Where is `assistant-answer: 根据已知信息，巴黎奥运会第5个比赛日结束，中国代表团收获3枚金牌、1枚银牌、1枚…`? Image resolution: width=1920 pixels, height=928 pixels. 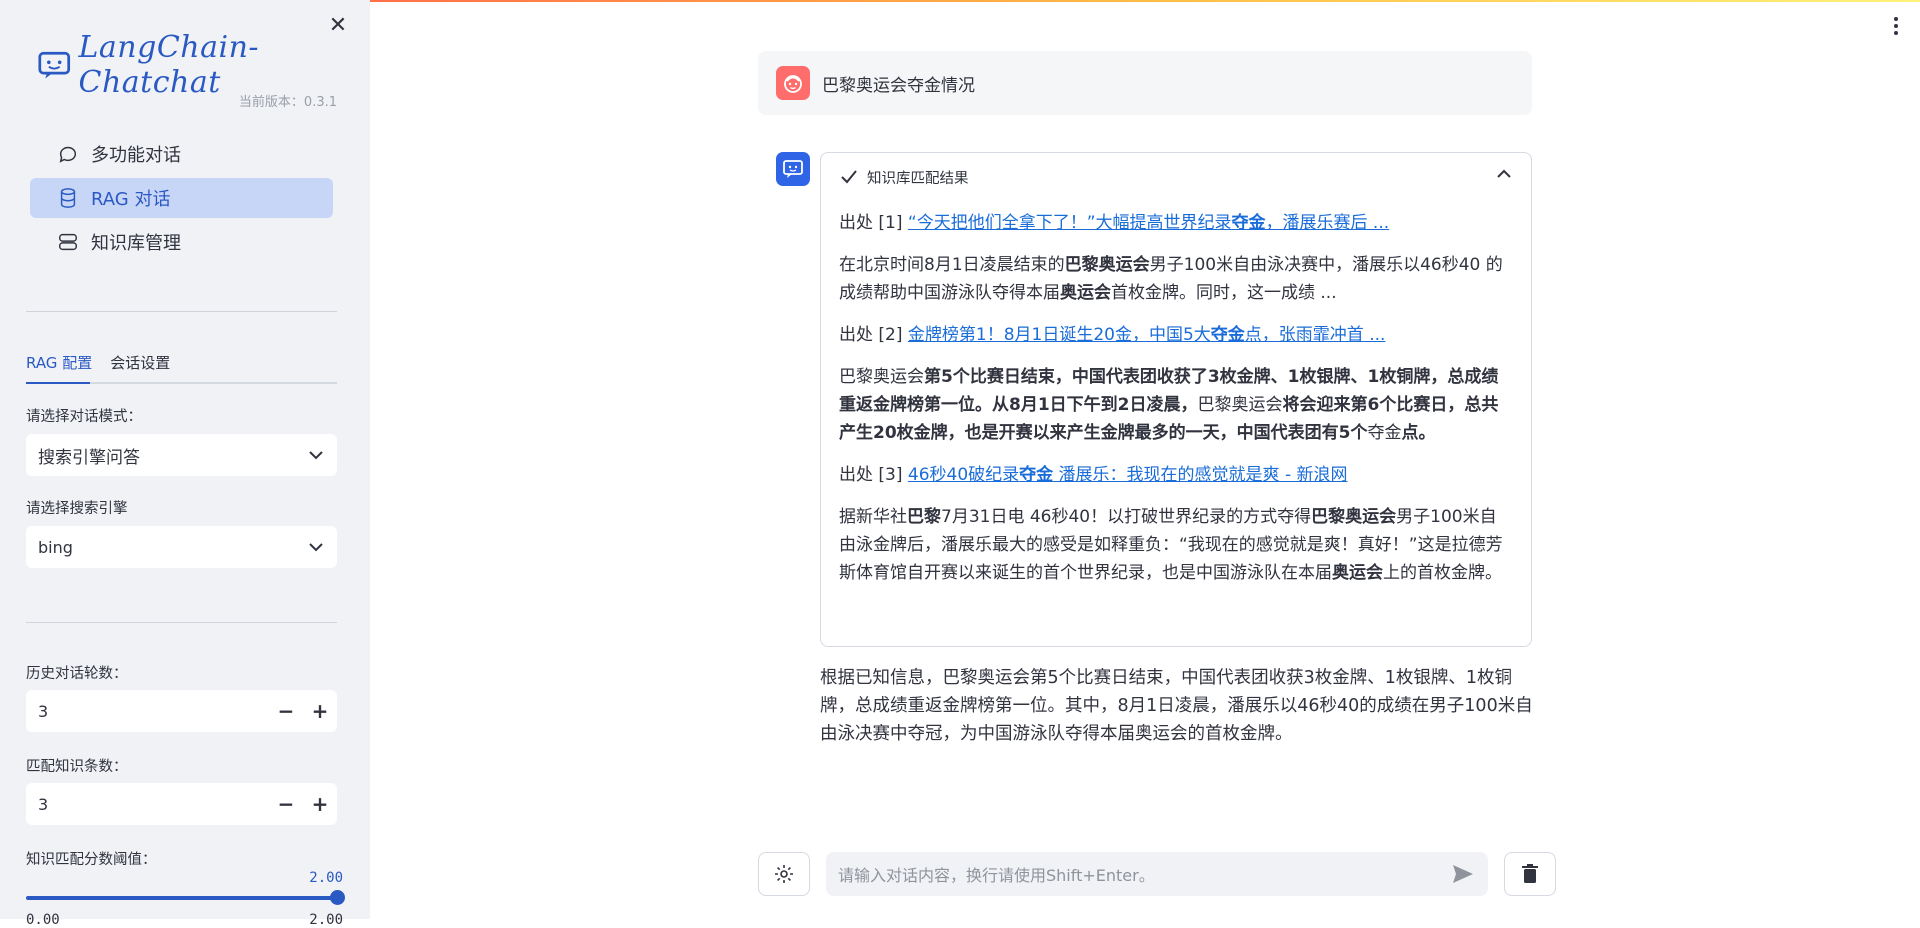 assistant-answer: 根据已知信息，巴黎奥运会第5个比赛日结束，中国代表团收获3枚金牌、1枚银牌、1枚… is located at coordinates (1176, 706).